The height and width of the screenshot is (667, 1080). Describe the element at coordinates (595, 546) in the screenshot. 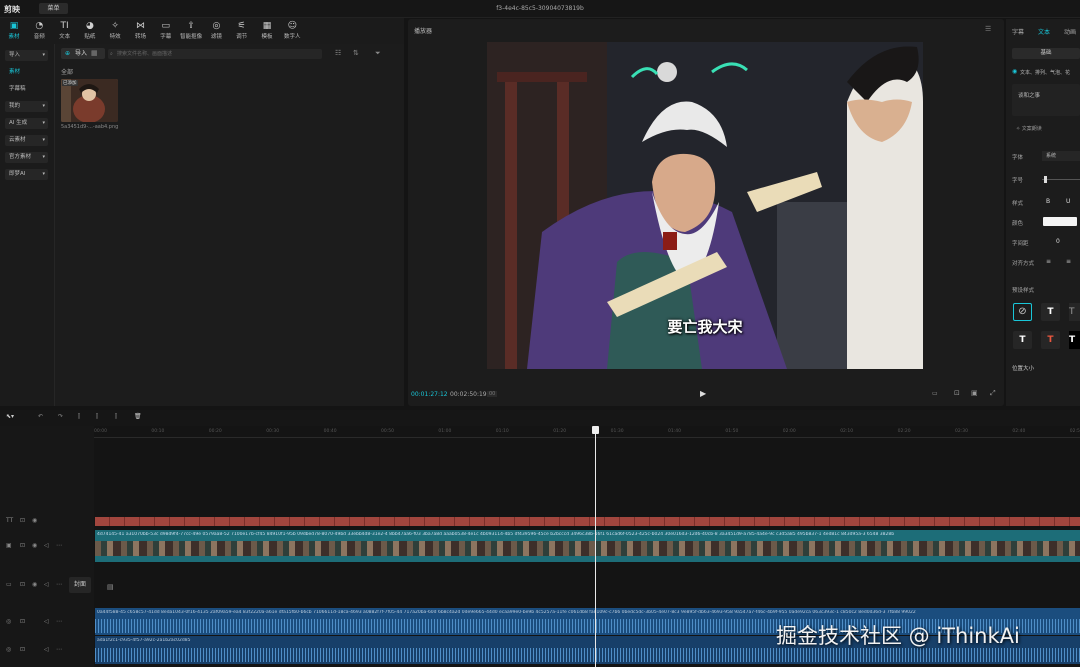

I see `playhead` at that location.